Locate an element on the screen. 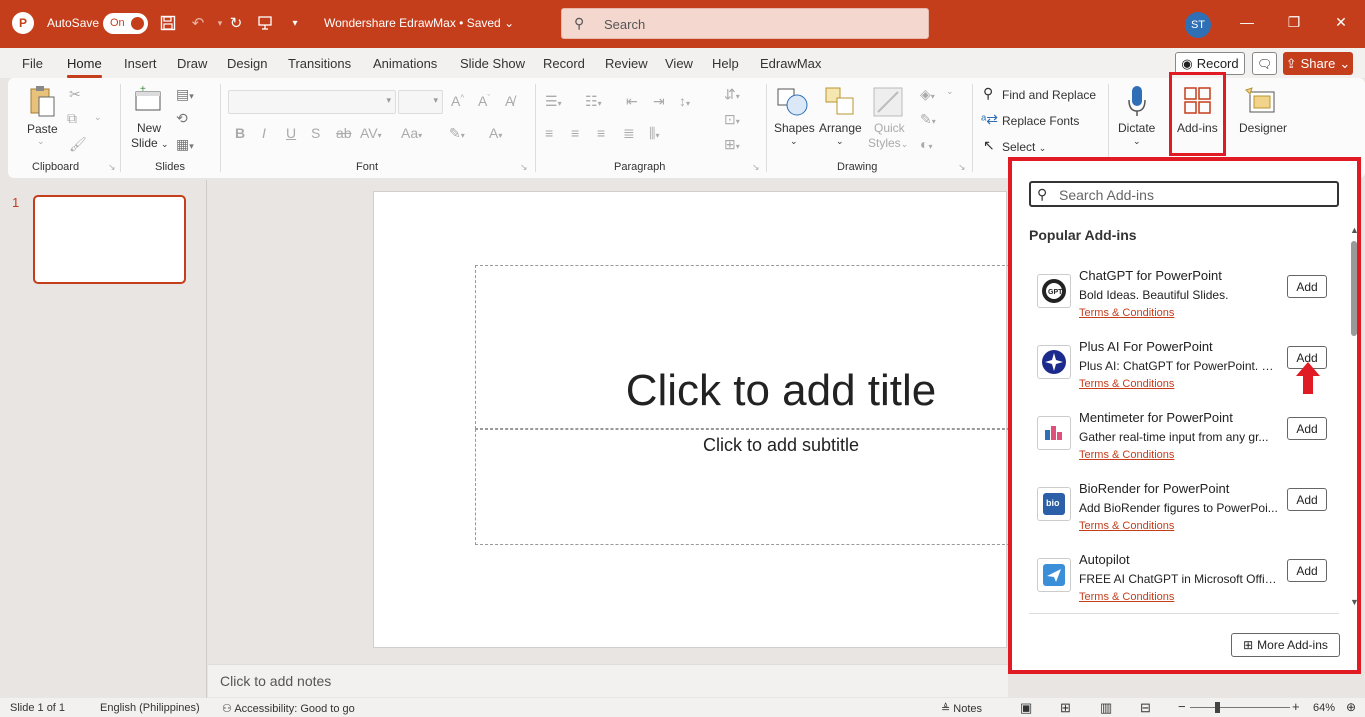 This screenshot has width=1365, height=717. layout-icon: ▤▾ is located at coordinates (185, 94).